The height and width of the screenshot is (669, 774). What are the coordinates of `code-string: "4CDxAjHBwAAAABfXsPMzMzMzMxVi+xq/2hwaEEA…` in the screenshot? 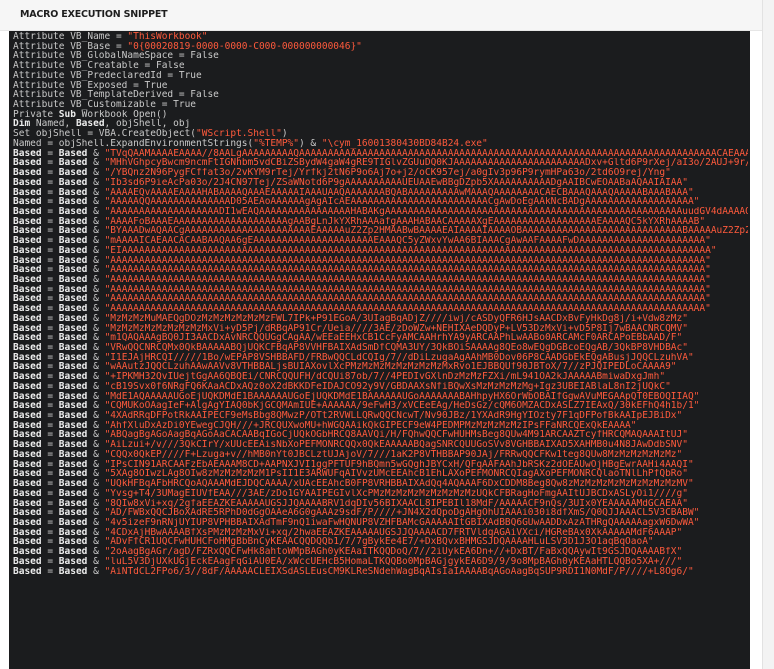 It's located at (393, 532).